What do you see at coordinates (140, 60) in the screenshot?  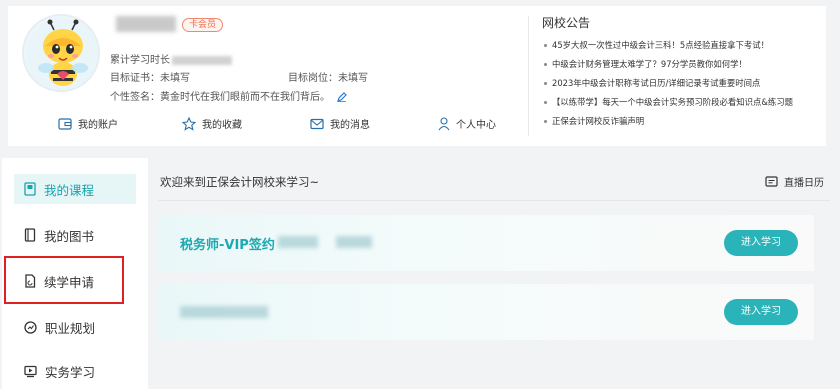 I see `study-time-label: 累计学习时长` at bounding box center [140, 60].